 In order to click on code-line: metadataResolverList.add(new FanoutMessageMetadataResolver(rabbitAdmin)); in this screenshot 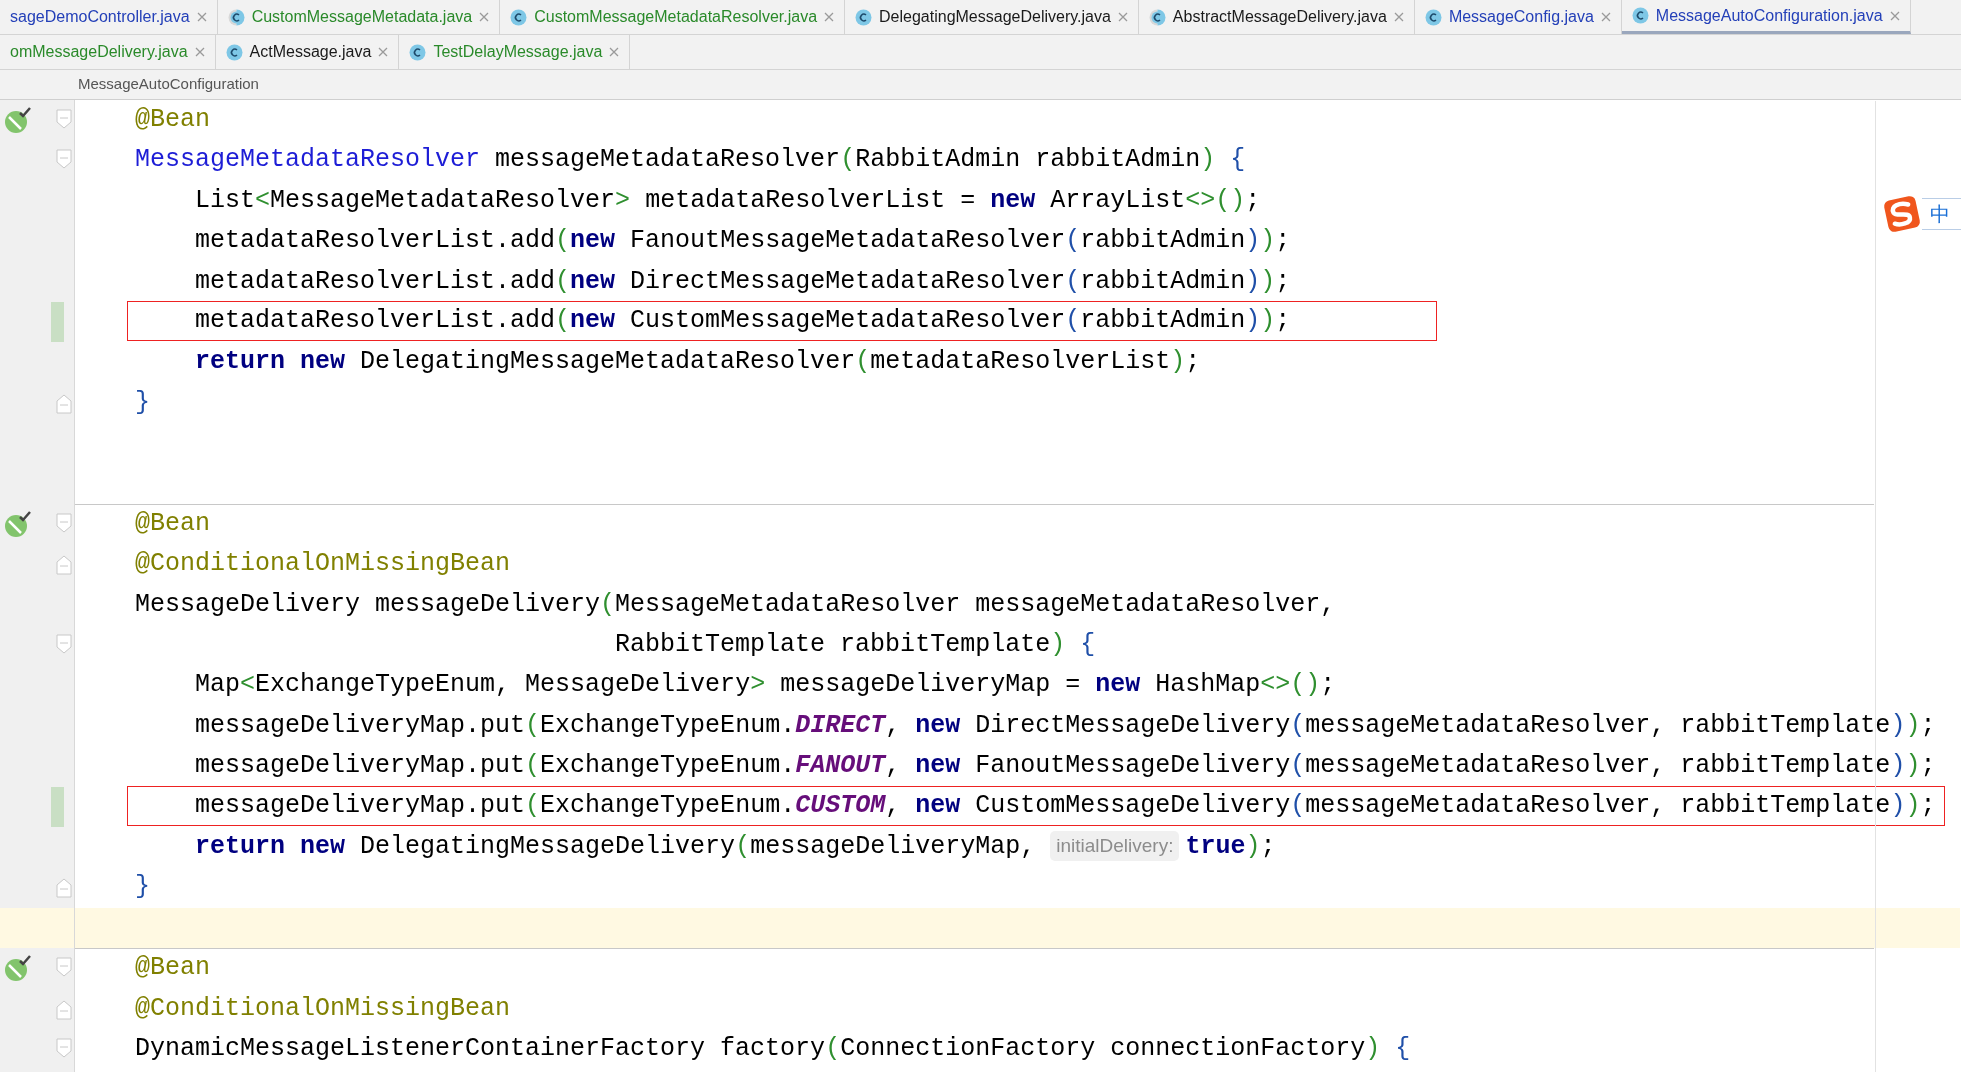, I will do `click(742, 241)`.